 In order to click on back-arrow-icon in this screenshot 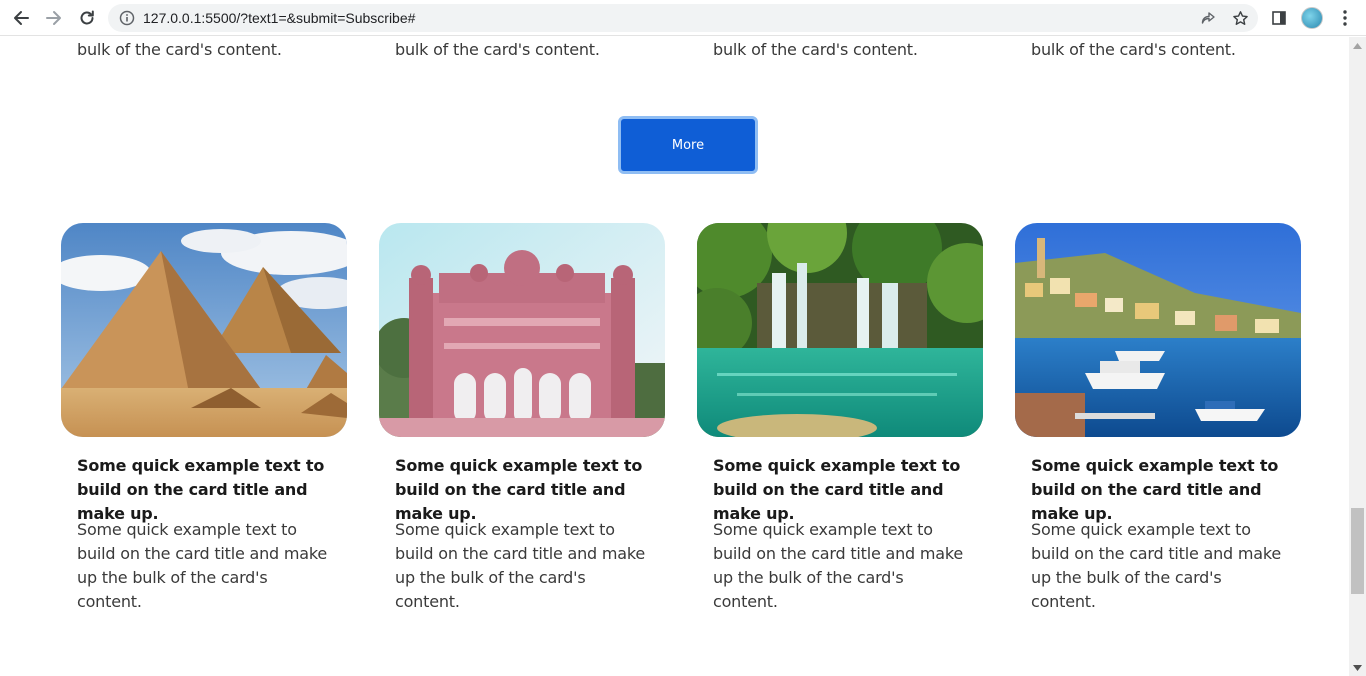, I will do `click(21, 18)`.